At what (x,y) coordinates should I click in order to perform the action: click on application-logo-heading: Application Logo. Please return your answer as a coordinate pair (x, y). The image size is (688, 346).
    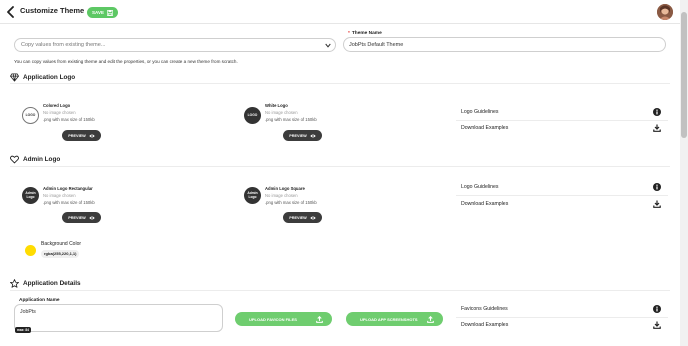
    Looking at the image, I should click on (42, 77).